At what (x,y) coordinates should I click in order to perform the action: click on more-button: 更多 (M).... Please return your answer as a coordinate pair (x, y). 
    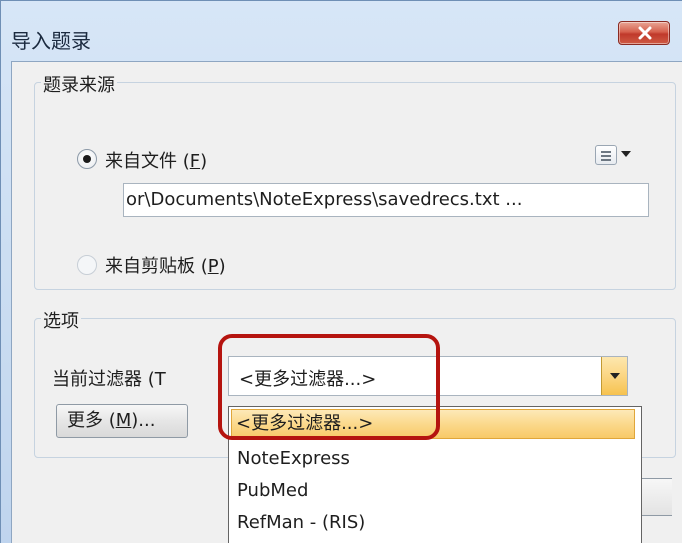
    Looking at the image, I should click on (122, 421).